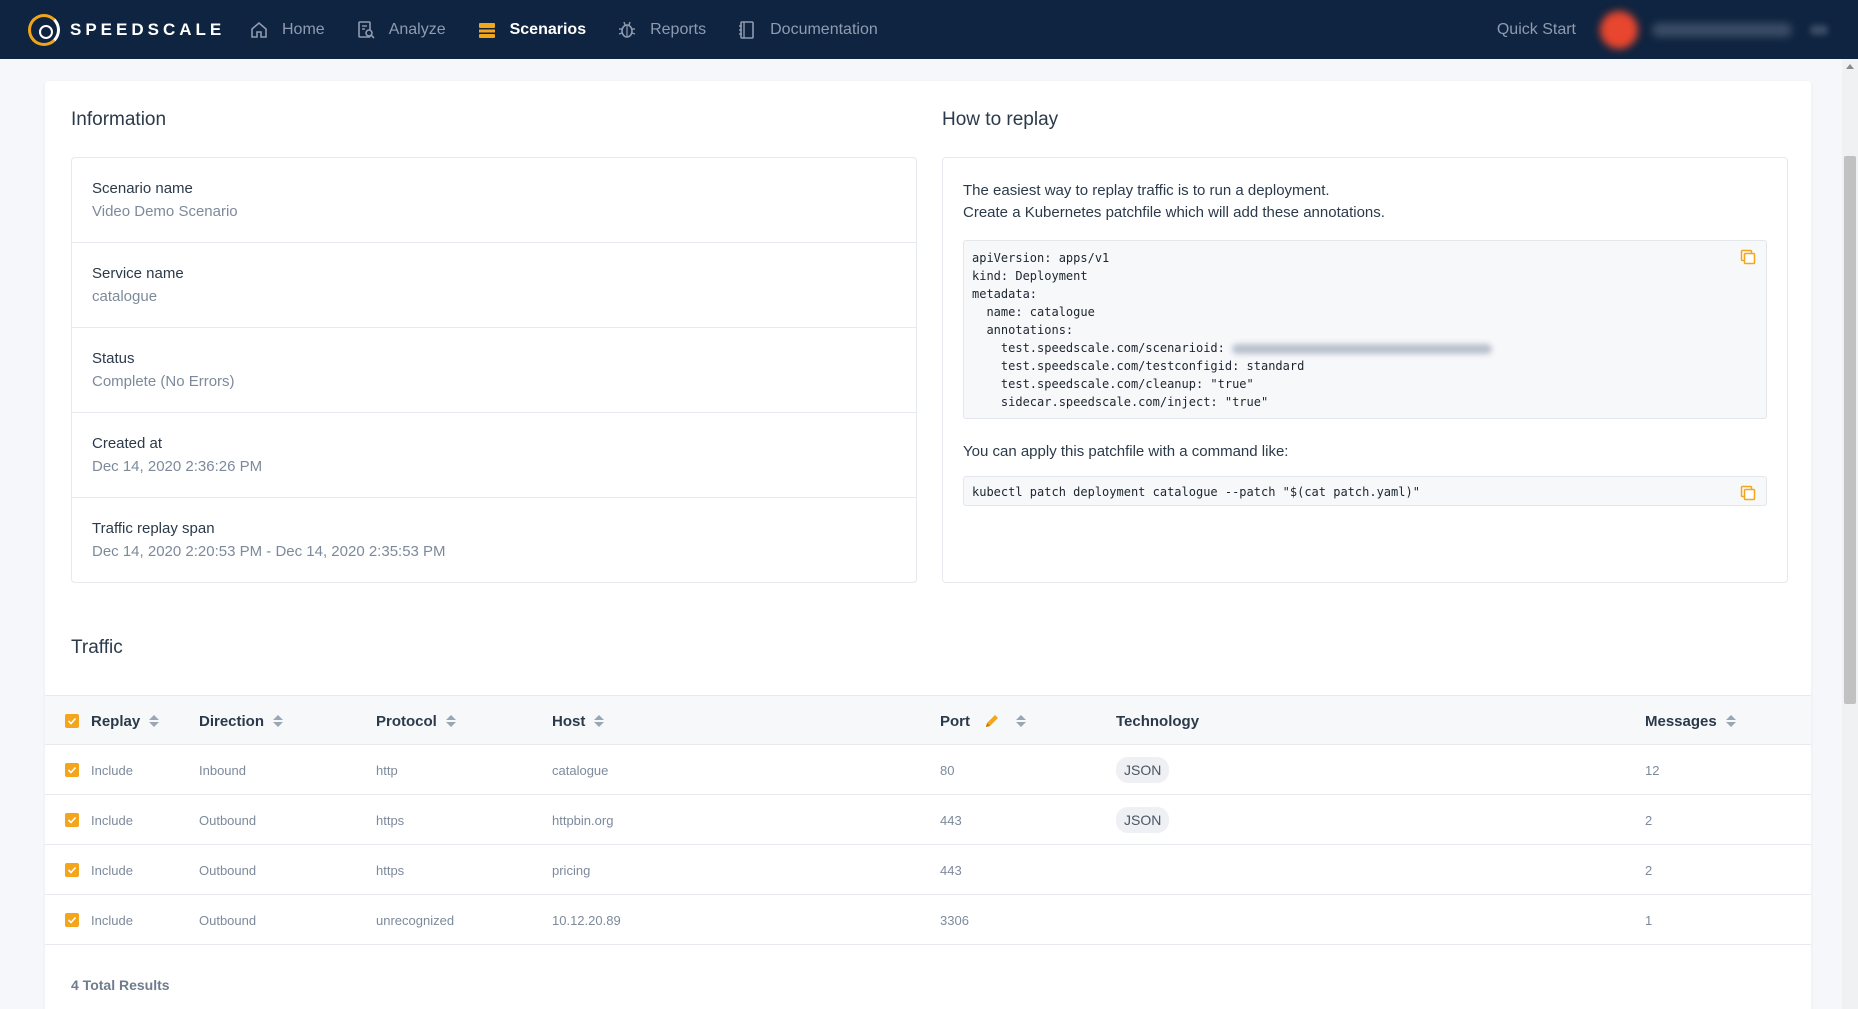 This screenshot has width=1858, height=1009. I want to click on host-cell: httpbin.org, so click(583, 820).